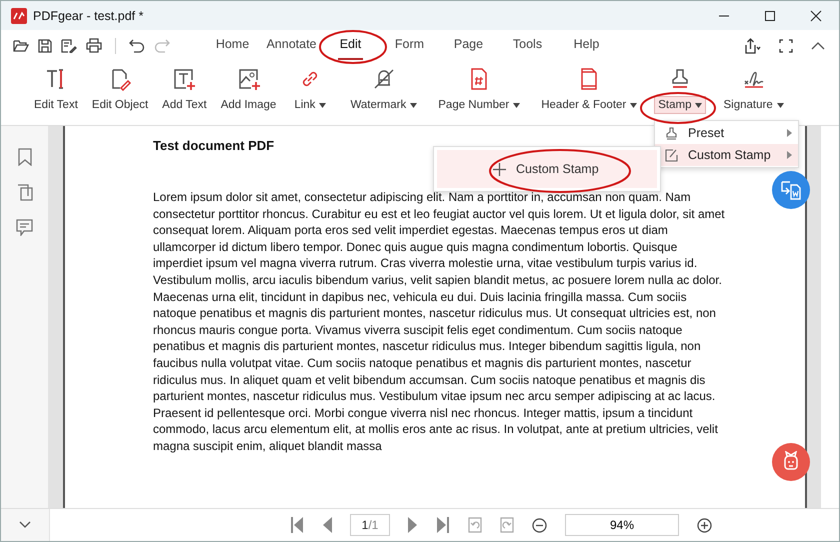  Describe the element at coordinates (233, 45) in the screenshot. I see `menu-tab: Home` at that location.